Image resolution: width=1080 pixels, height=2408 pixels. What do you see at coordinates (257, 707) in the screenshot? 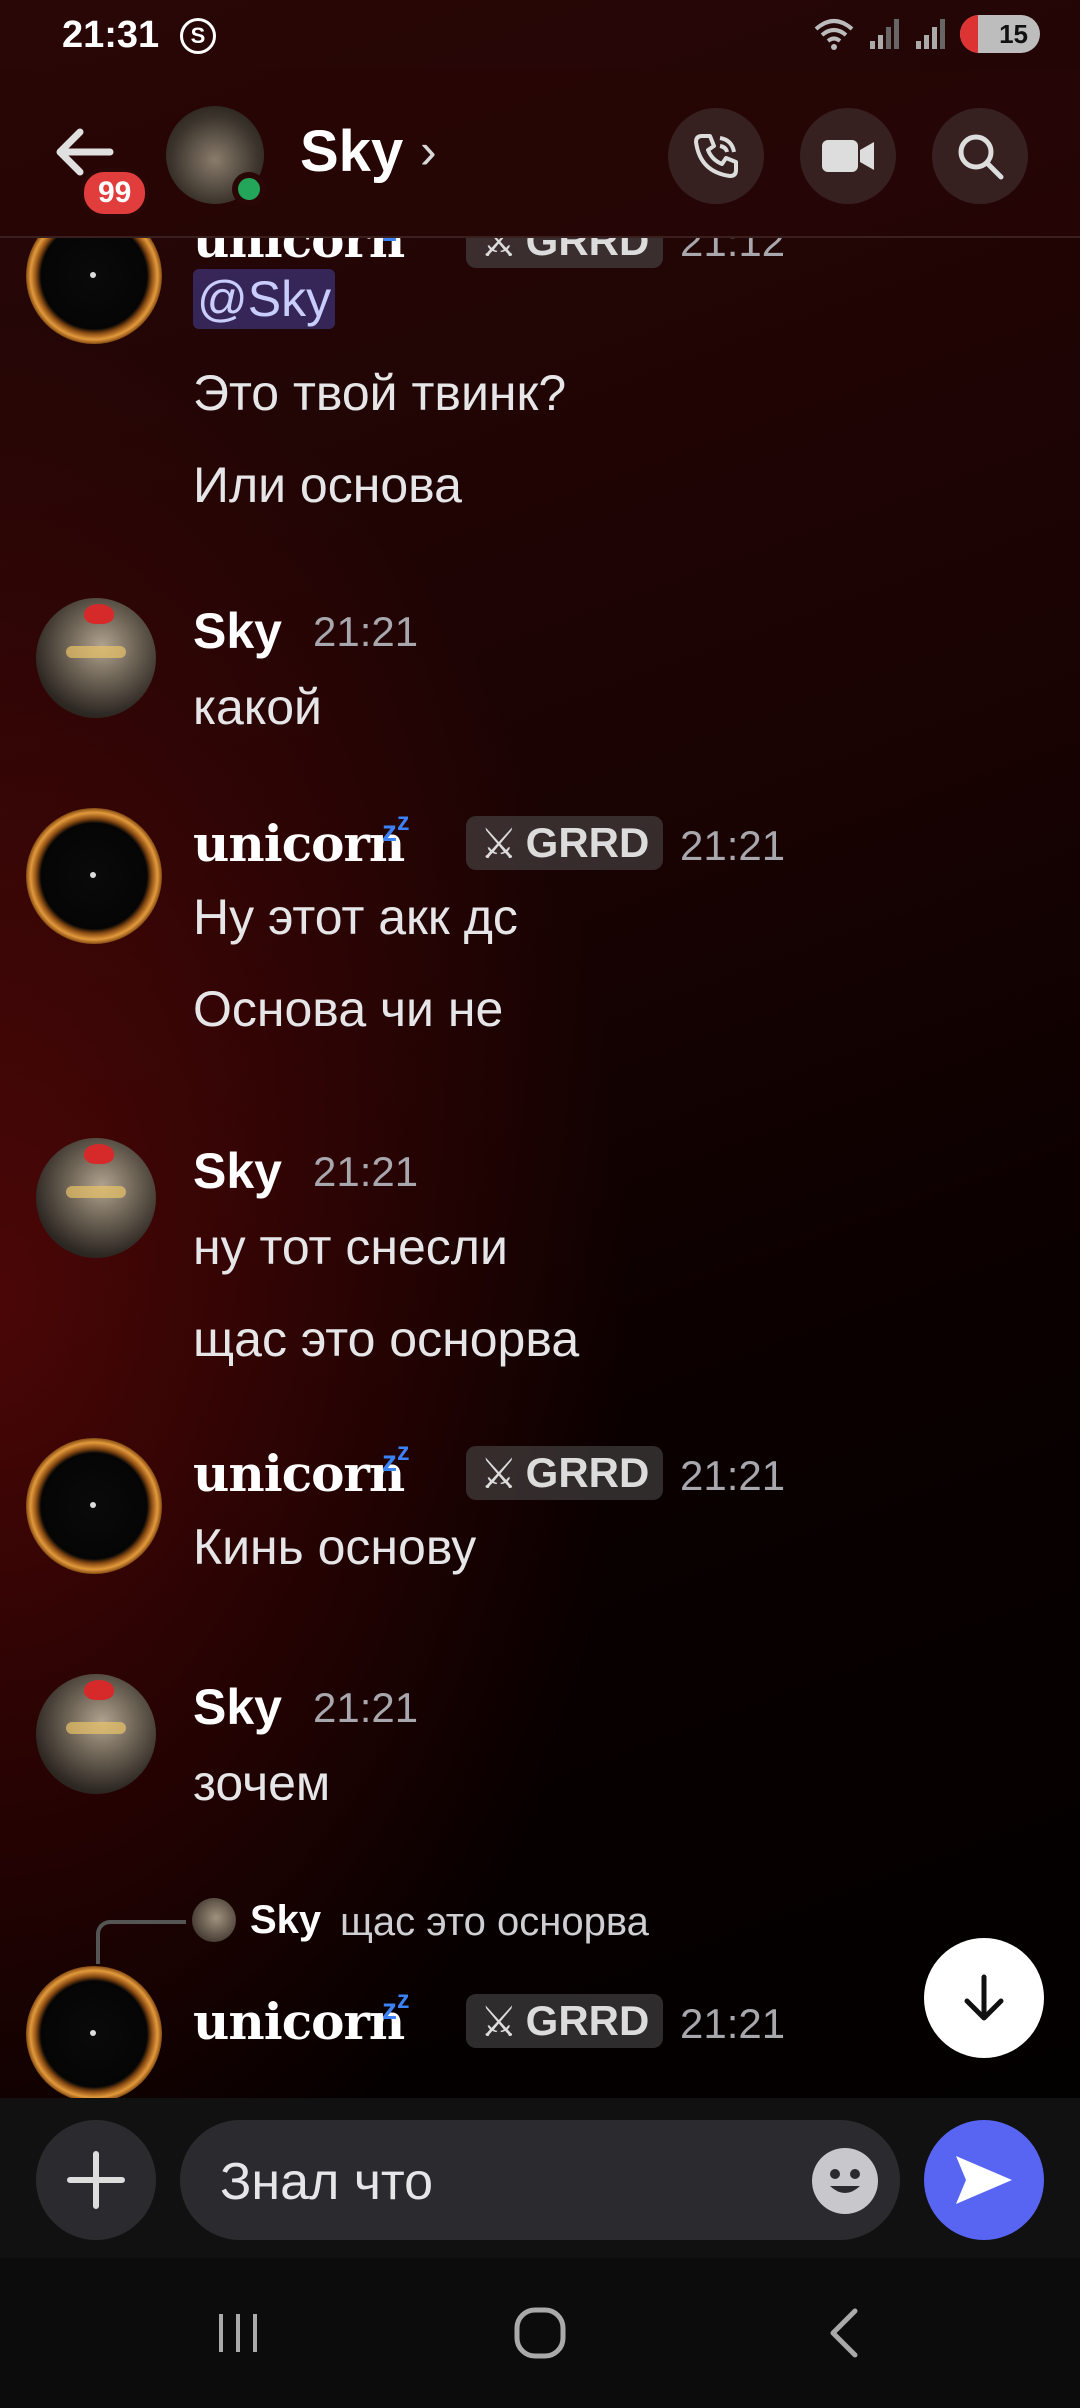
I see `message-text: какой` at bounding box center [257, 707].